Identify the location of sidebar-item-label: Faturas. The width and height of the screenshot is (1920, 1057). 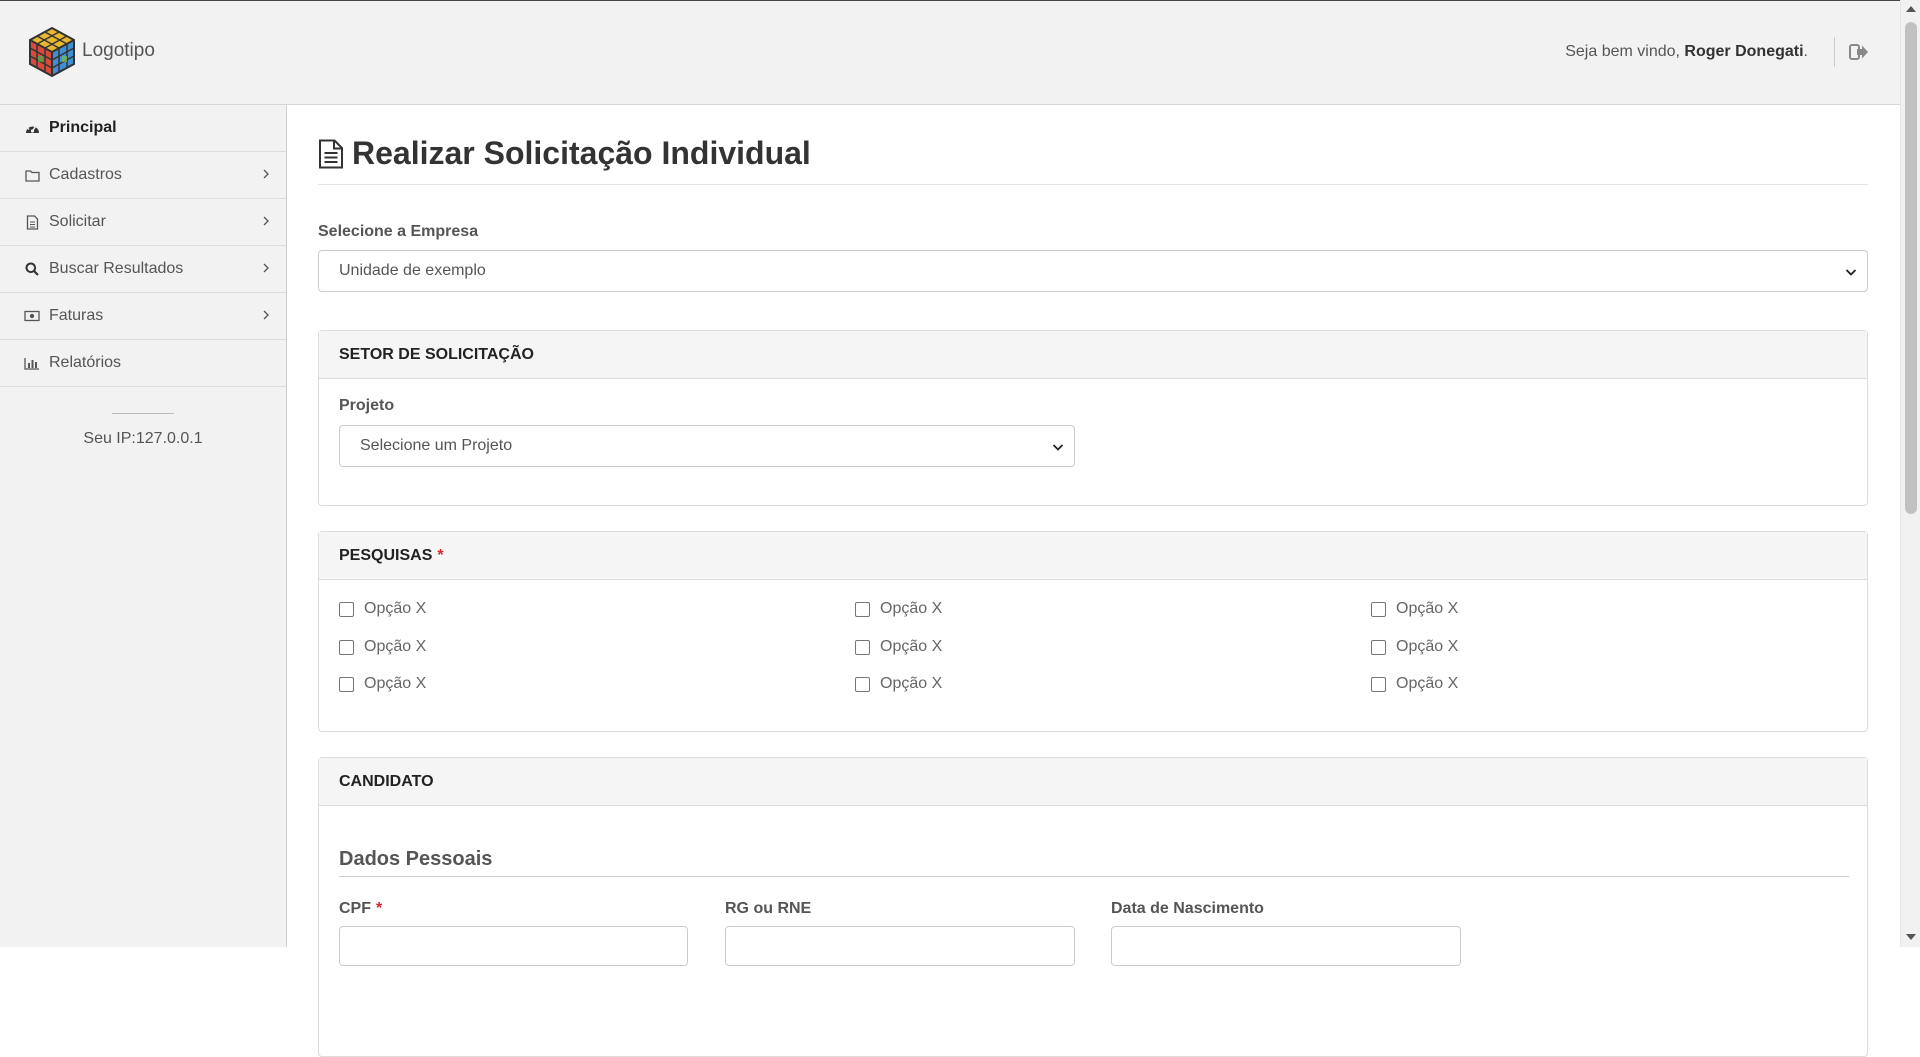
(76, 315).